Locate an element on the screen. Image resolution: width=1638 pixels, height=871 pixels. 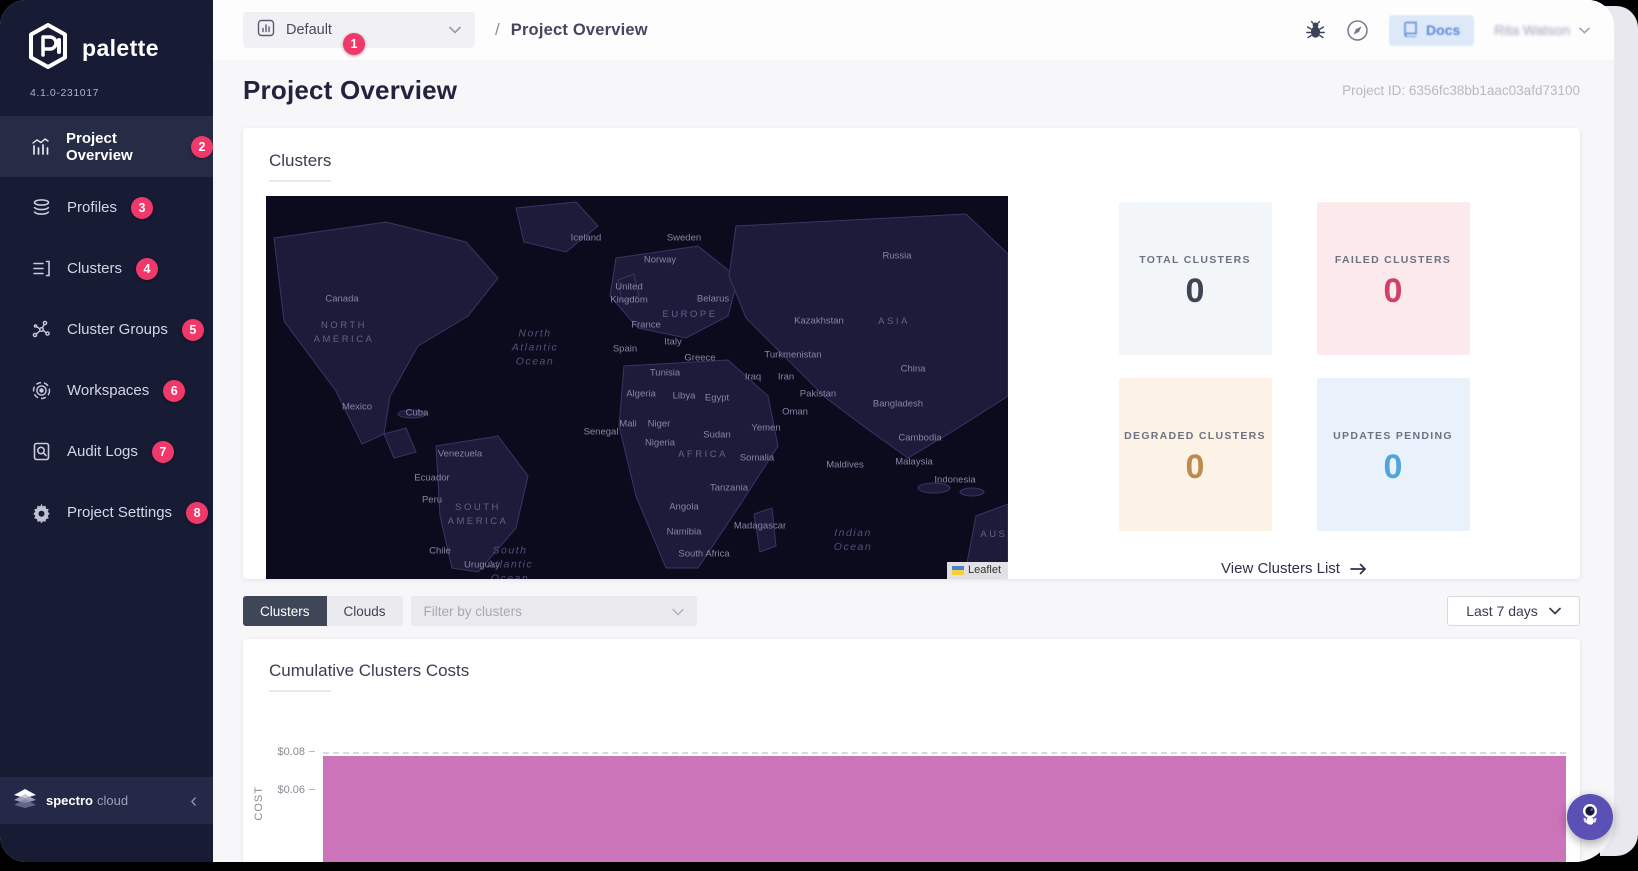
sidebar-item-label: Project Overview is located at coordinates (99, 146).